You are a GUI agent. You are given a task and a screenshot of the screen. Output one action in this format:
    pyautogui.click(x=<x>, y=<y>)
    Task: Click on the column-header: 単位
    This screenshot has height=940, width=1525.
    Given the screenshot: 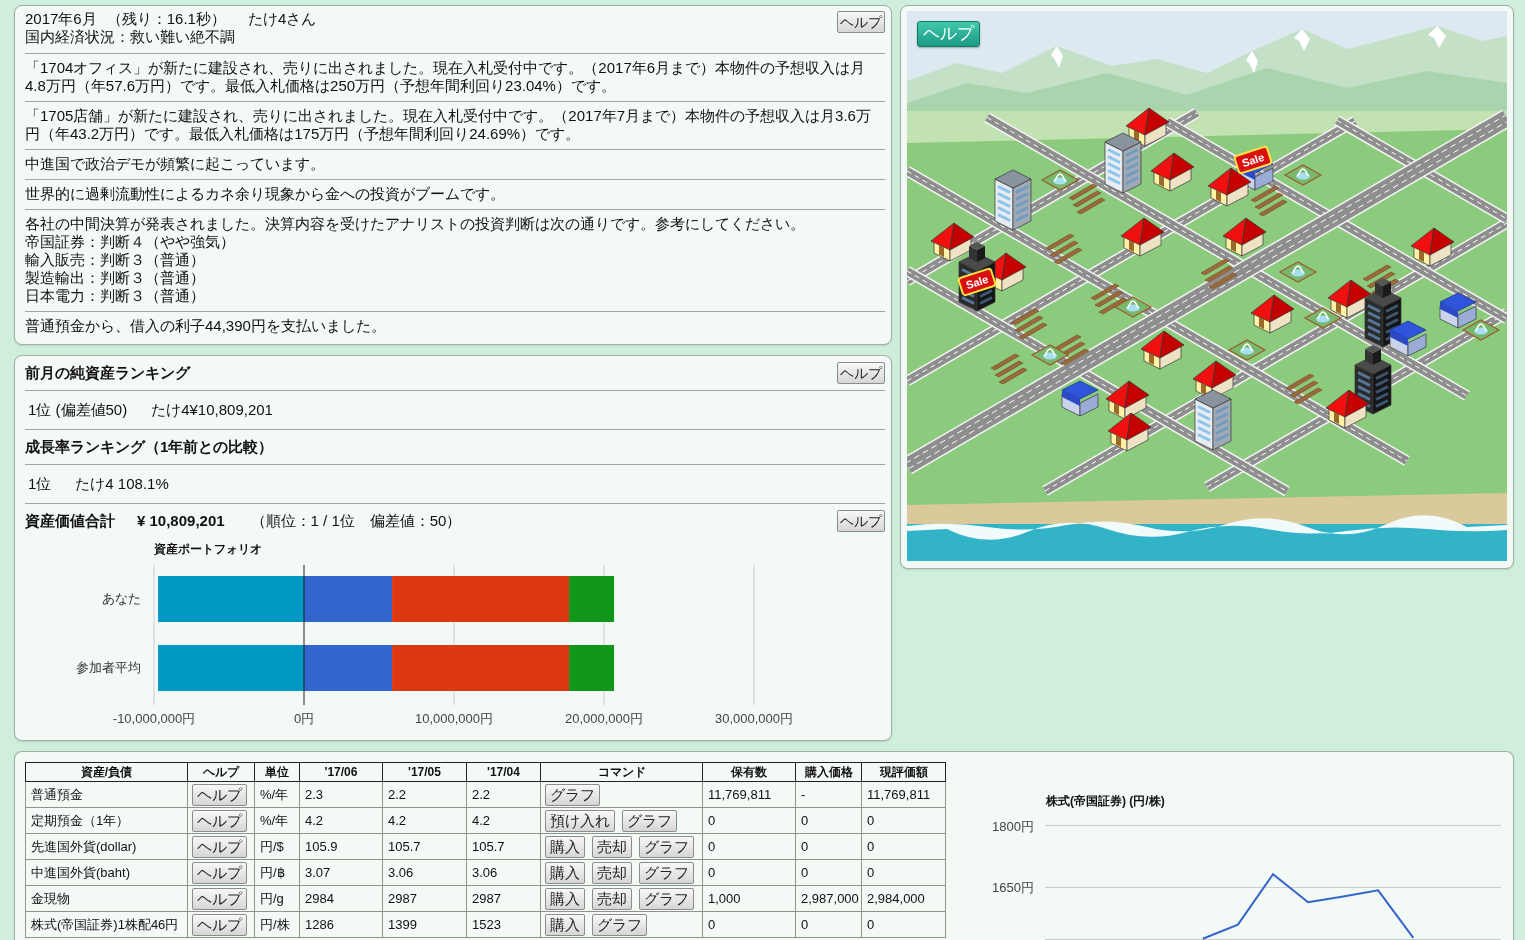 What is the action you would take?
    pyautogui.click(x=277, y=772)
    